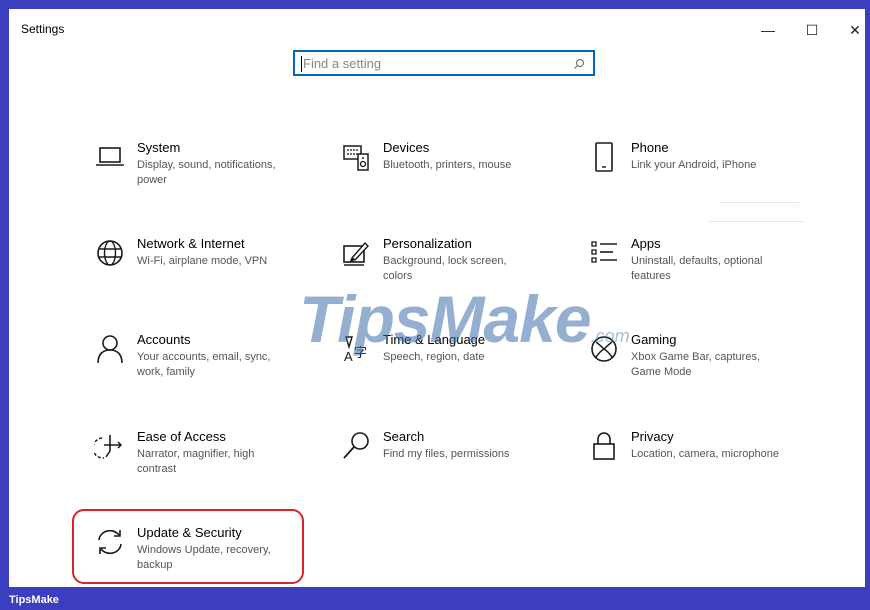 The width and height of the screenshot is (870, 610). Describe the element at coordinates (301, 64) in the screenshot. I see `text-caret` at that location.